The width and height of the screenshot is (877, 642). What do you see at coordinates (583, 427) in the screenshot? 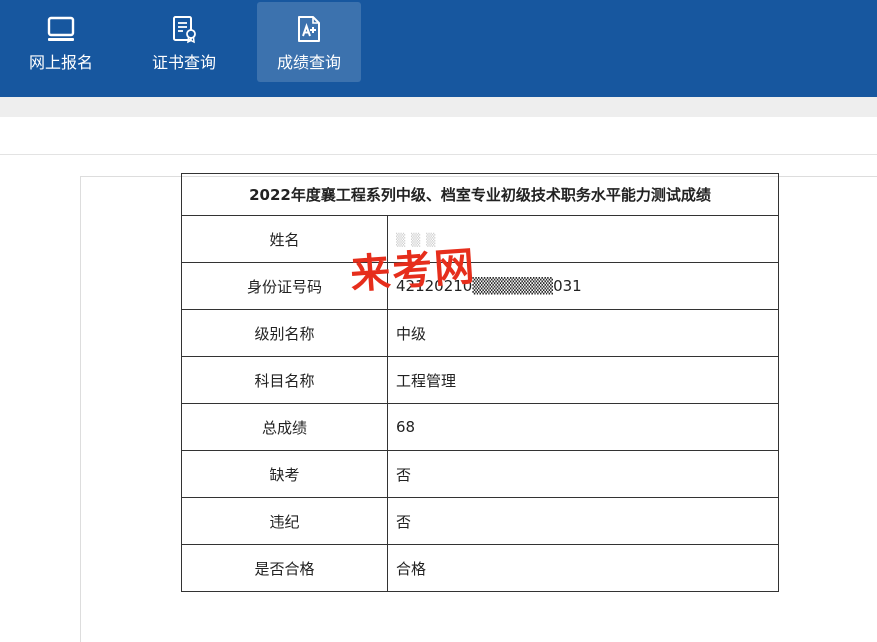
I see `row-value-total-score: 68` at bounding box center [583, 427].